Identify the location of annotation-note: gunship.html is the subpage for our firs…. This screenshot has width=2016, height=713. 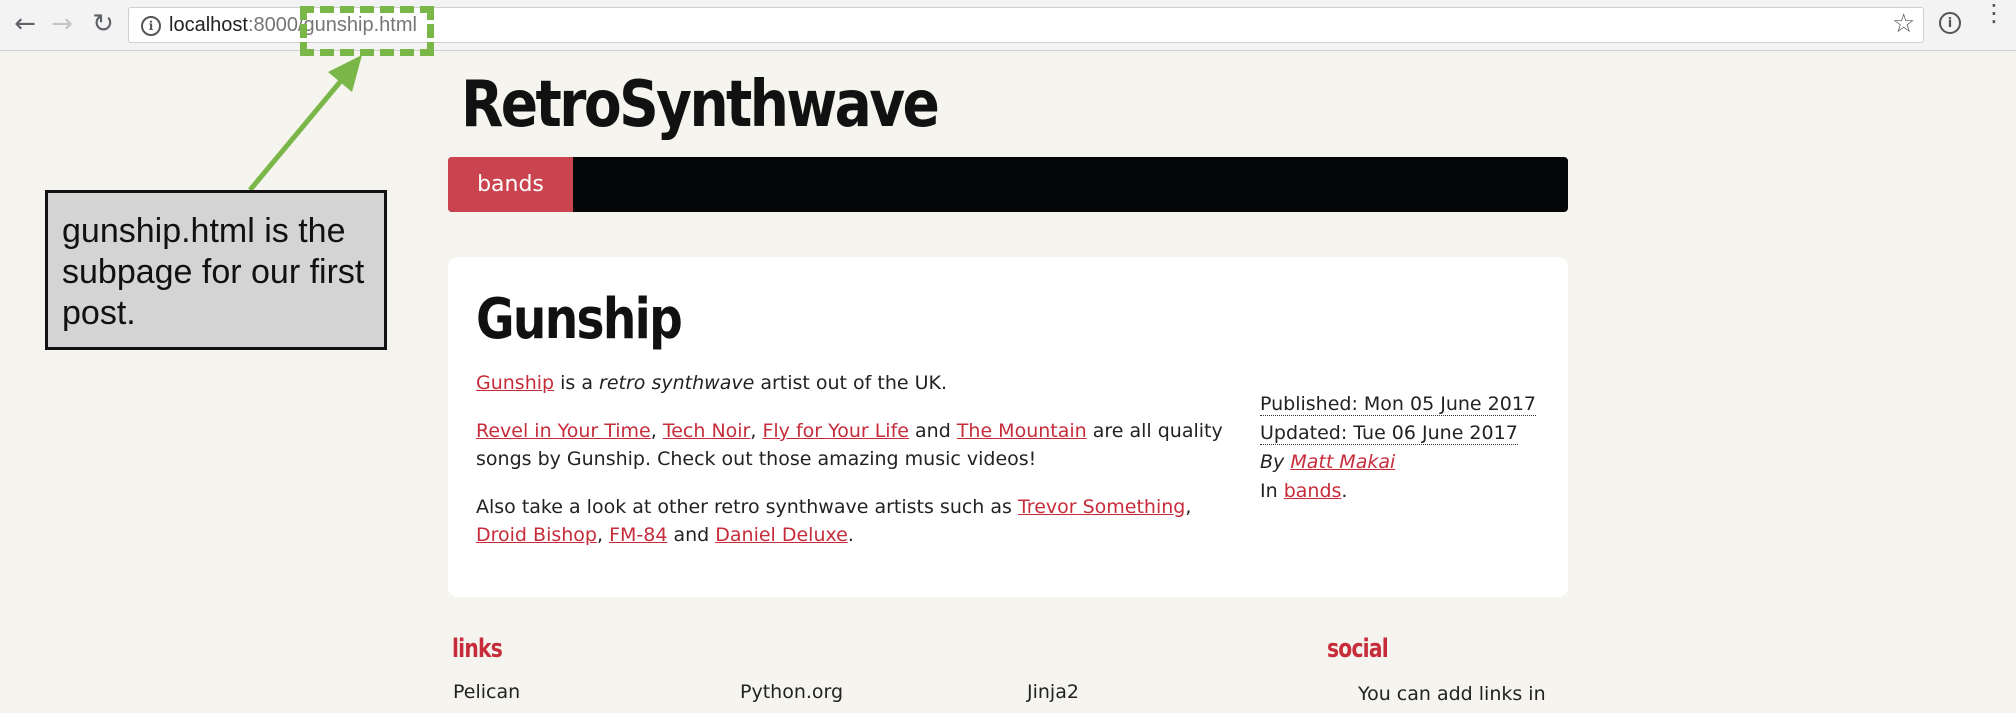
(216, 270).